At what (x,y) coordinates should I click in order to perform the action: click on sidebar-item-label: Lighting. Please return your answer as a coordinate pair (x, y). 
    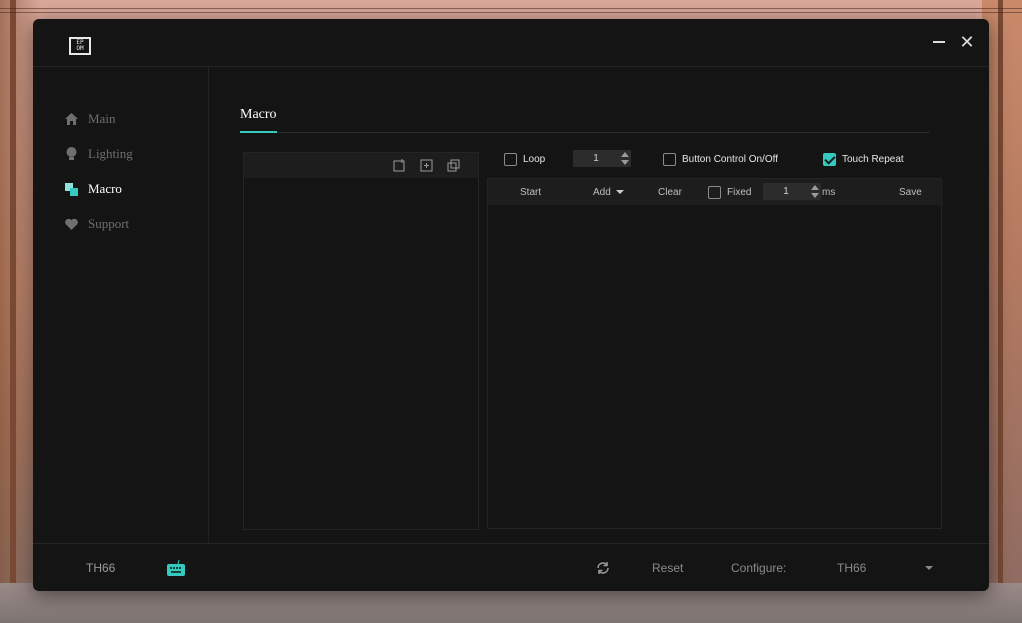
    Looking at the image, I should click on (110, 153).